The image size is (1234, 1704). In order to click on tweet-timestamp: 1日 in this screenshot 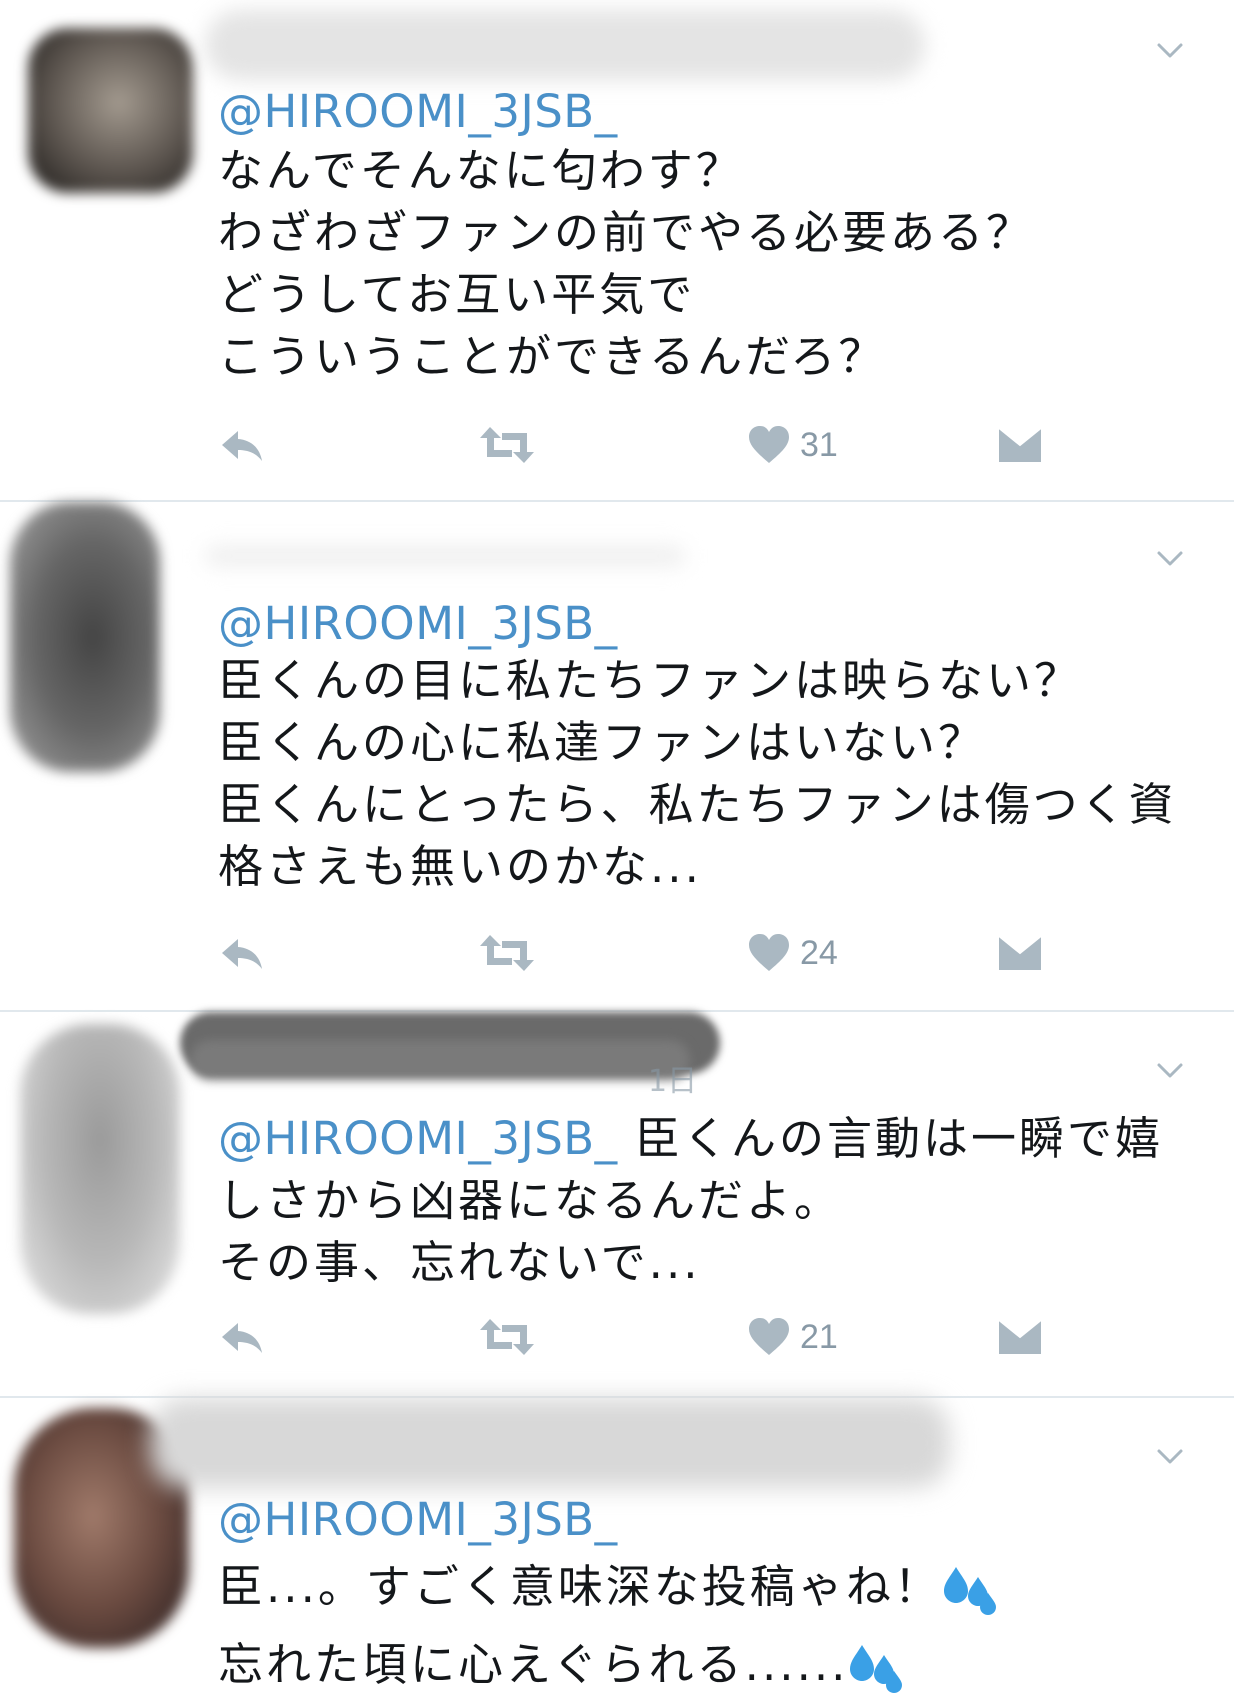, I will do `click(672, 1078)`.